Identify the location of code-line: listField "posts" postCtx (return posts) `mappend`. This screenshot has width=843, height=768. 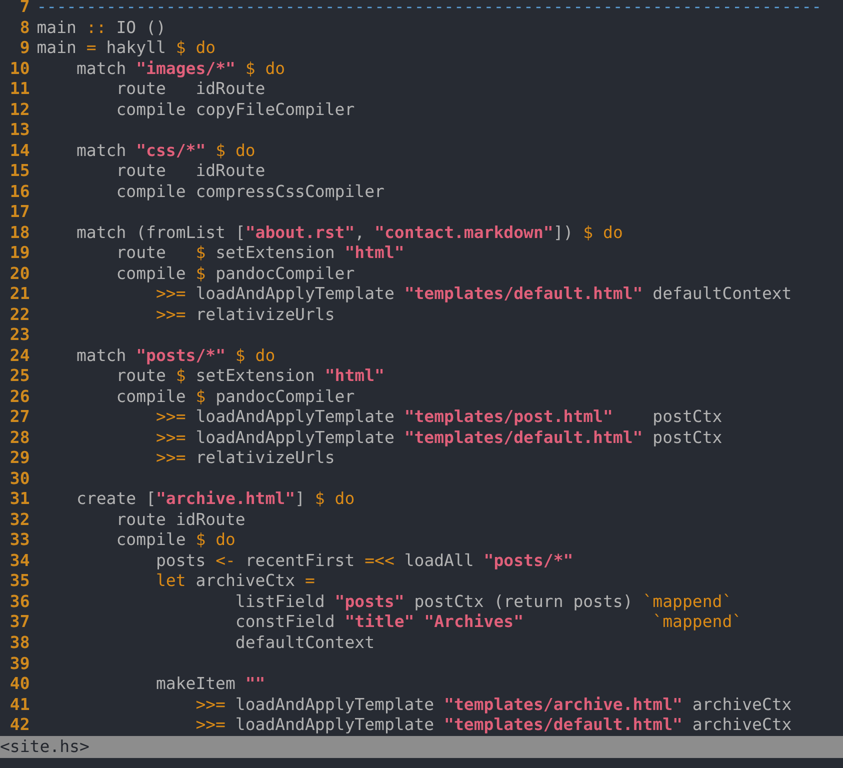
(483, 602).